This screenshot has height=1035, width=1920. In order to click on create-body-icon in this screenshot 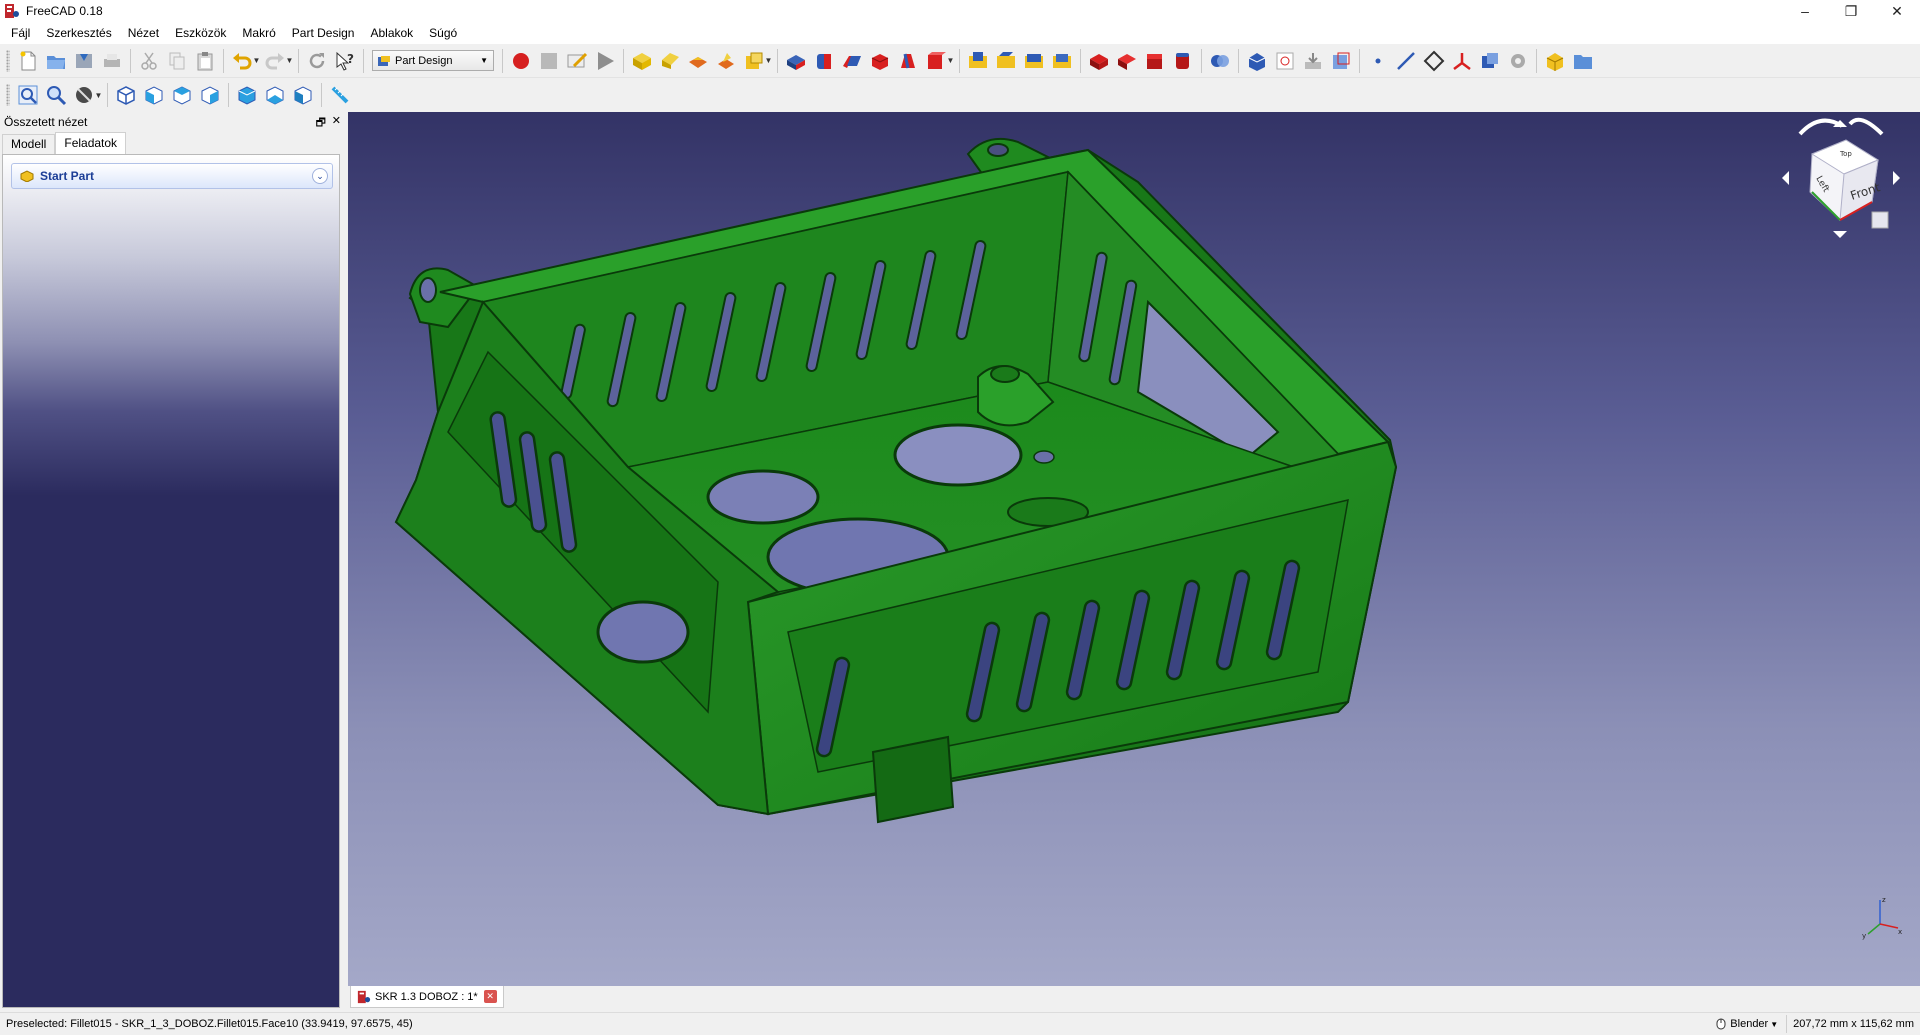, I will do `click(642, 61)`.